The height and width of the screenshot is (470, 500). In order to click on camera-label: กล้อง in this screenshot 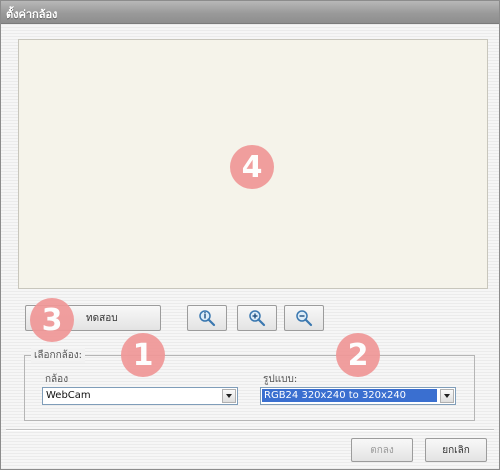, I will do `click(57, 379)`.